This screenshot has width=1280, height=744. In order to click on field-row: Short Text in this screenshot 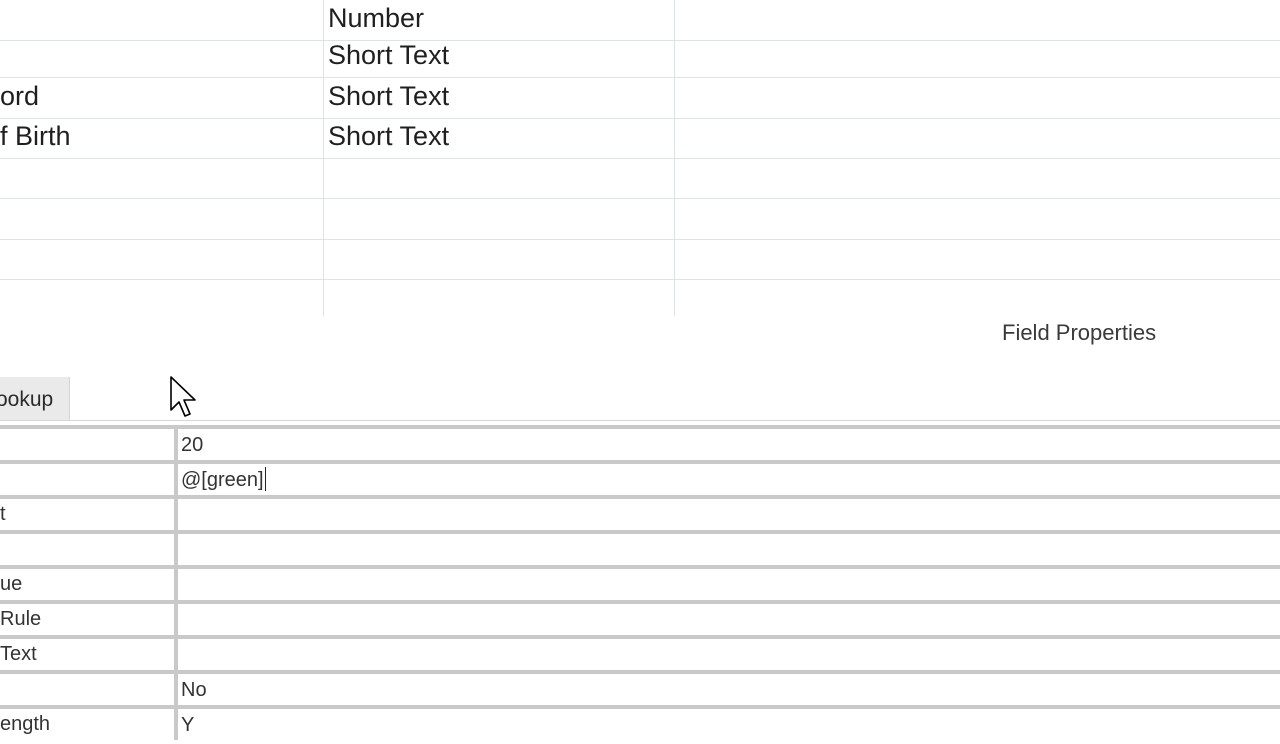, I will do `click(640, 57)`.